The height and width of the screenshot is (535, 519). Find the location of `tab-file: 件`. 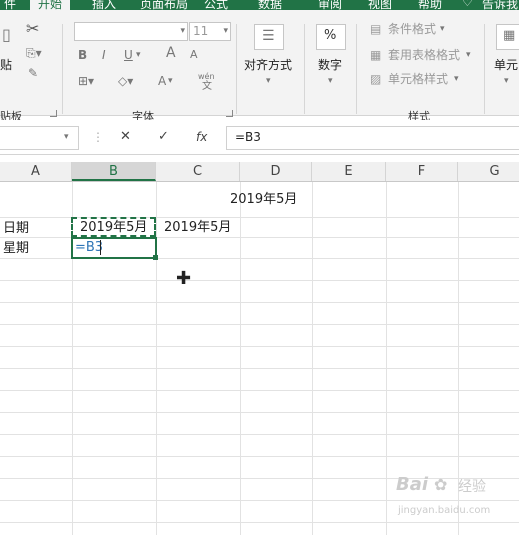

tab-file: 件 is located at coordinates (10, 5).